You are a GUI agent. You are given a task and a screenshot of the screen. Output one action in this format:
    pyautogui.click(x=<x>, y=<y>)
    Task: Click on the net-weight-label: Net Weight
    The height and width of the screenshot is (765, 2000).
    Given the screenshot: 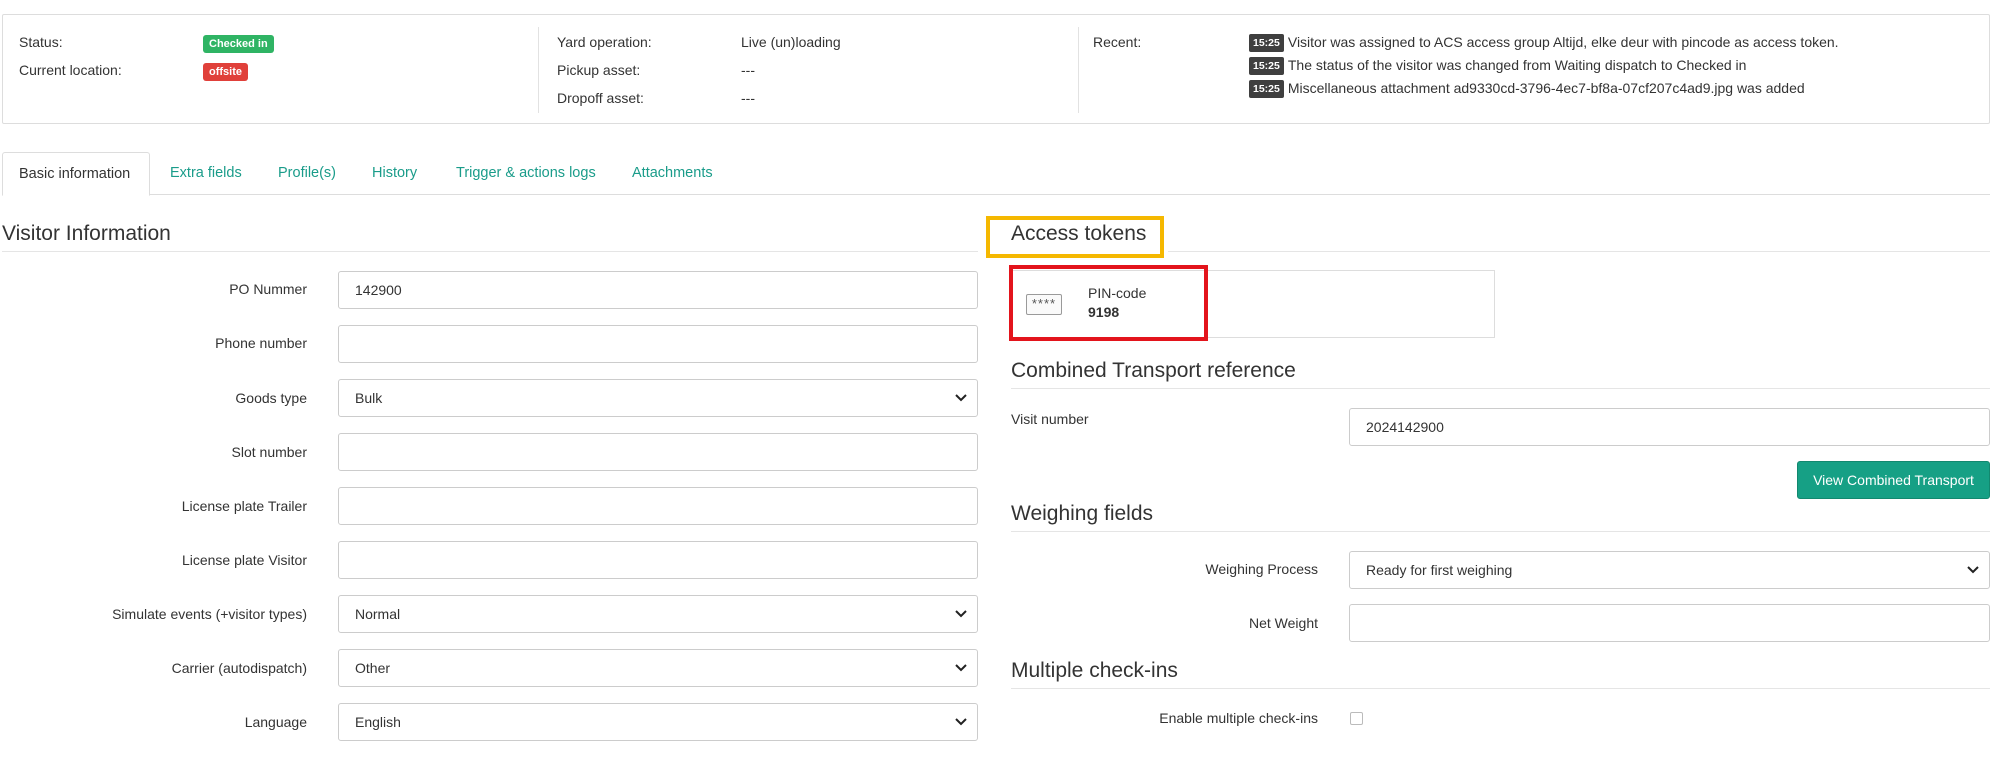 What is the action you would take?
    pyautogui.click(x=1283, y=623)
    